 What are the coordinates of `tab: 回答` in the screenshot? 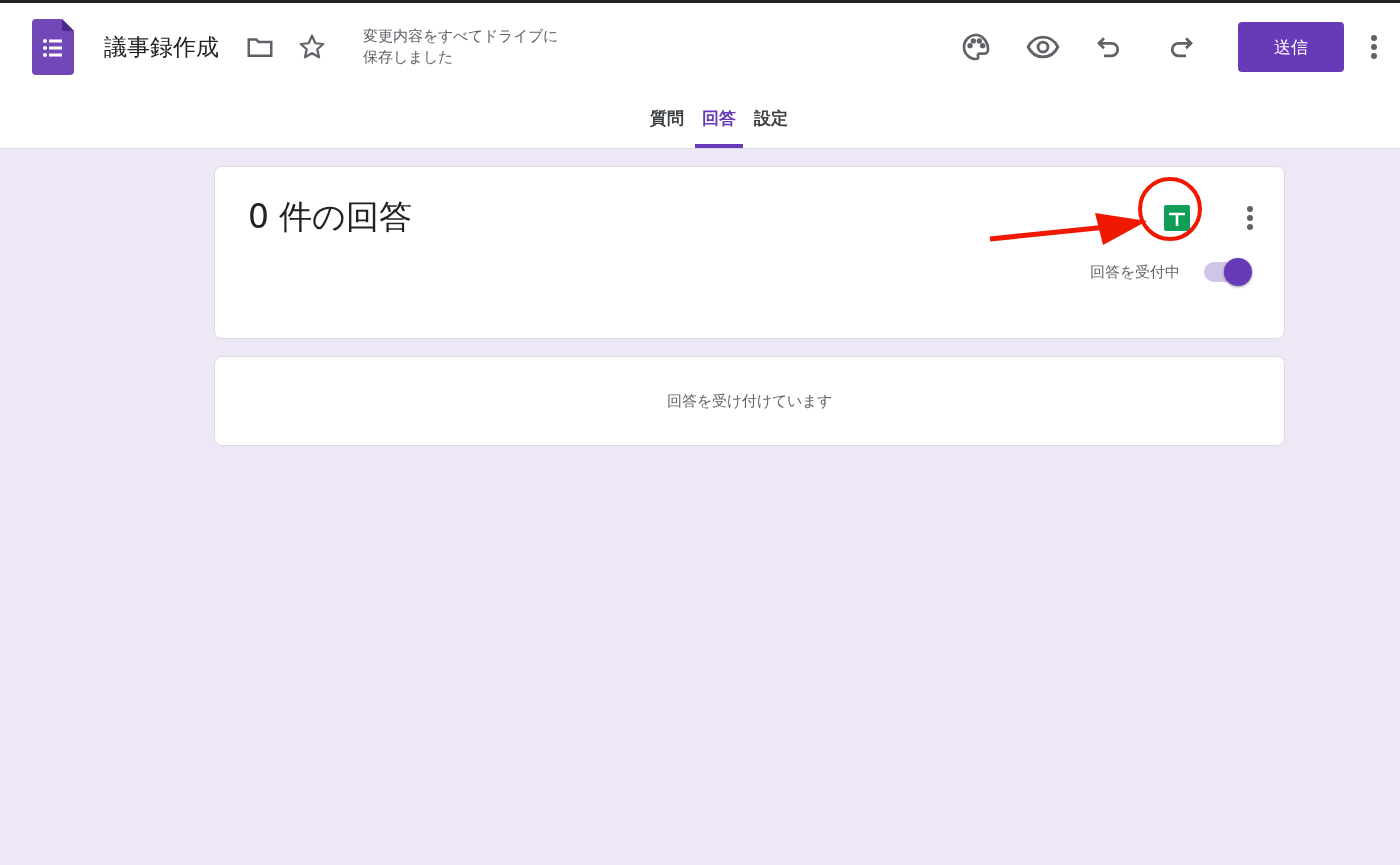 It's located at (719, 127).